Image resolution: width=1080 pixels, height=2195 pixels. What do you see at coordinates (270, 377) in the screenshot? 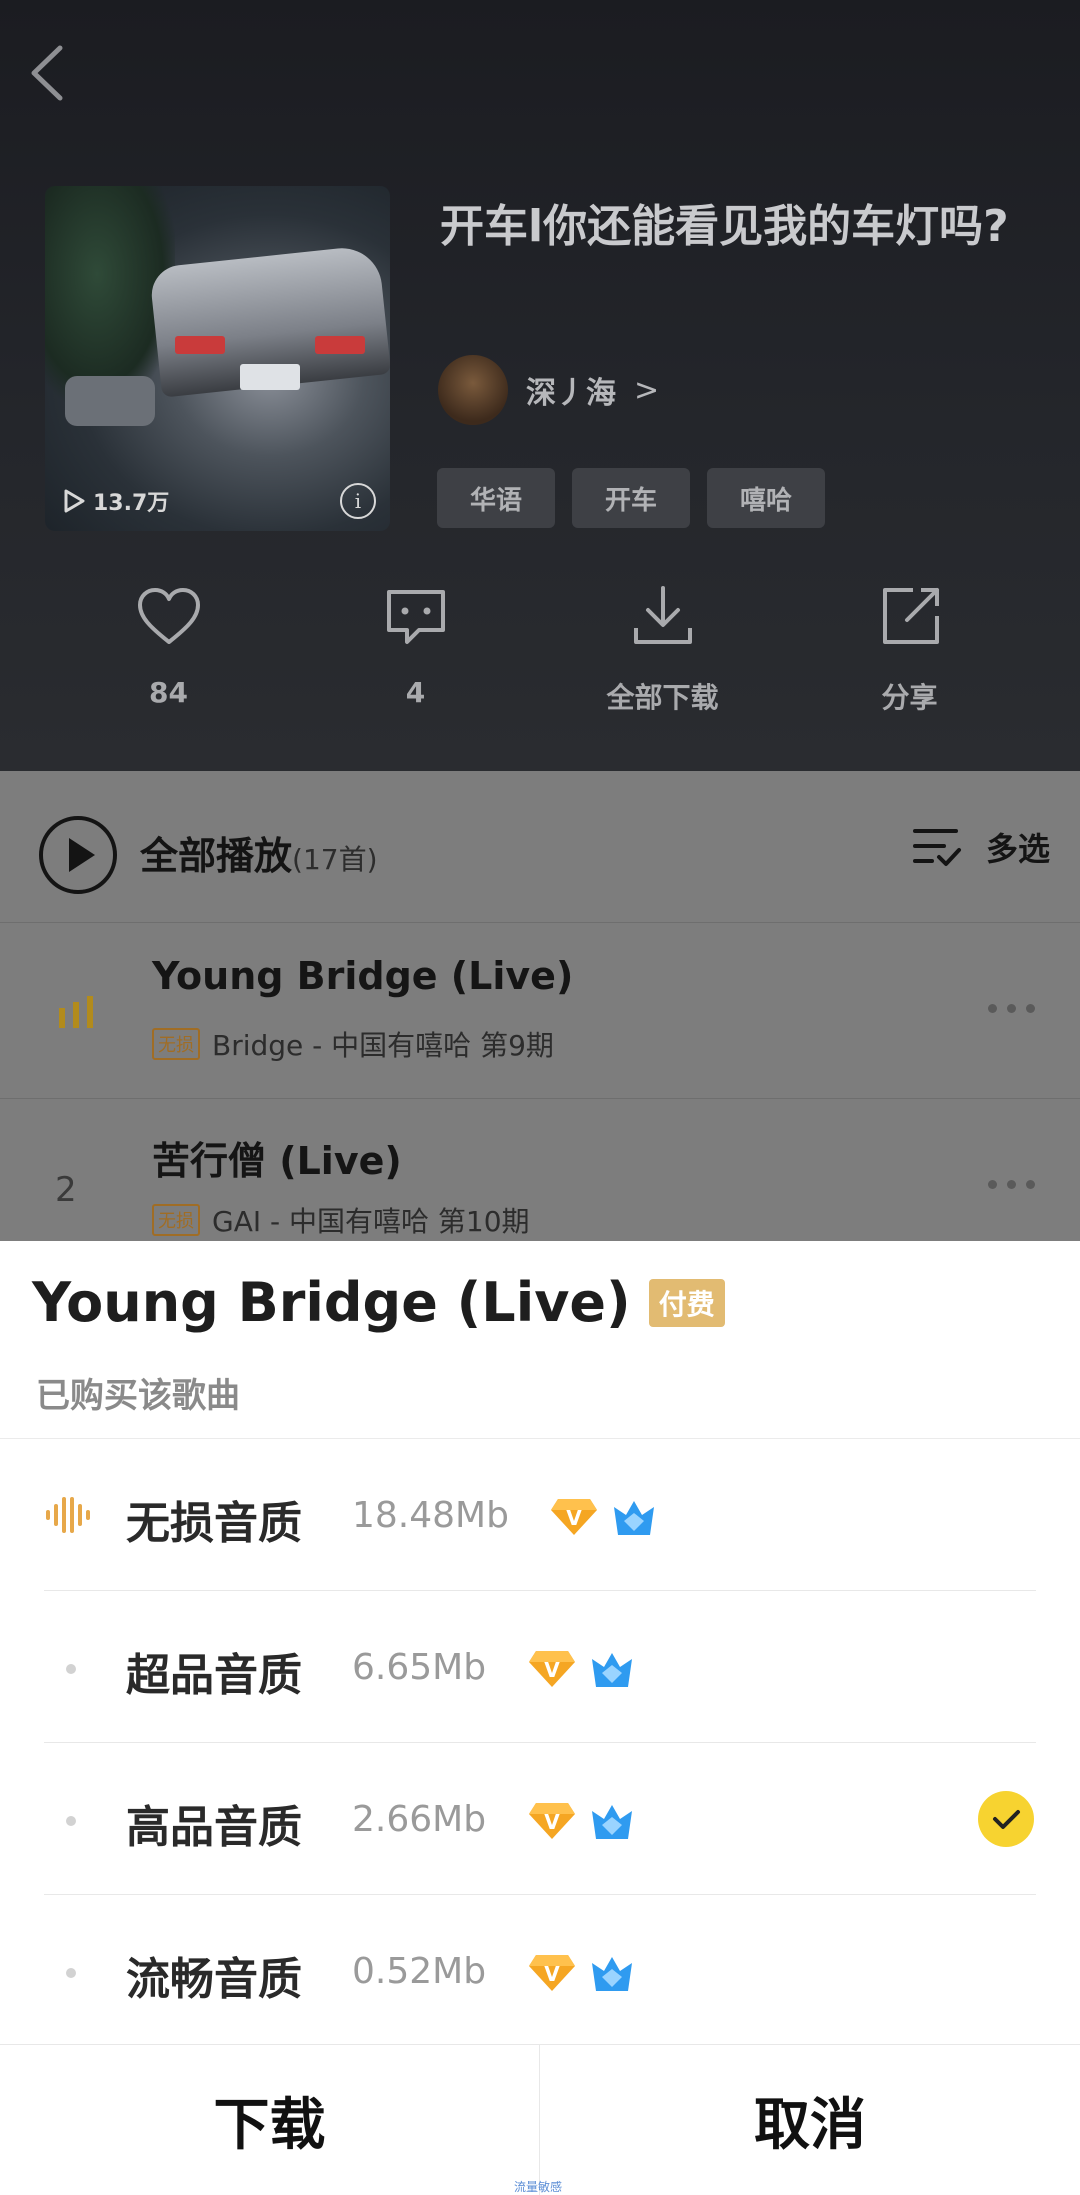
I see `cover-art-plate` at bounding box center [270, 377].